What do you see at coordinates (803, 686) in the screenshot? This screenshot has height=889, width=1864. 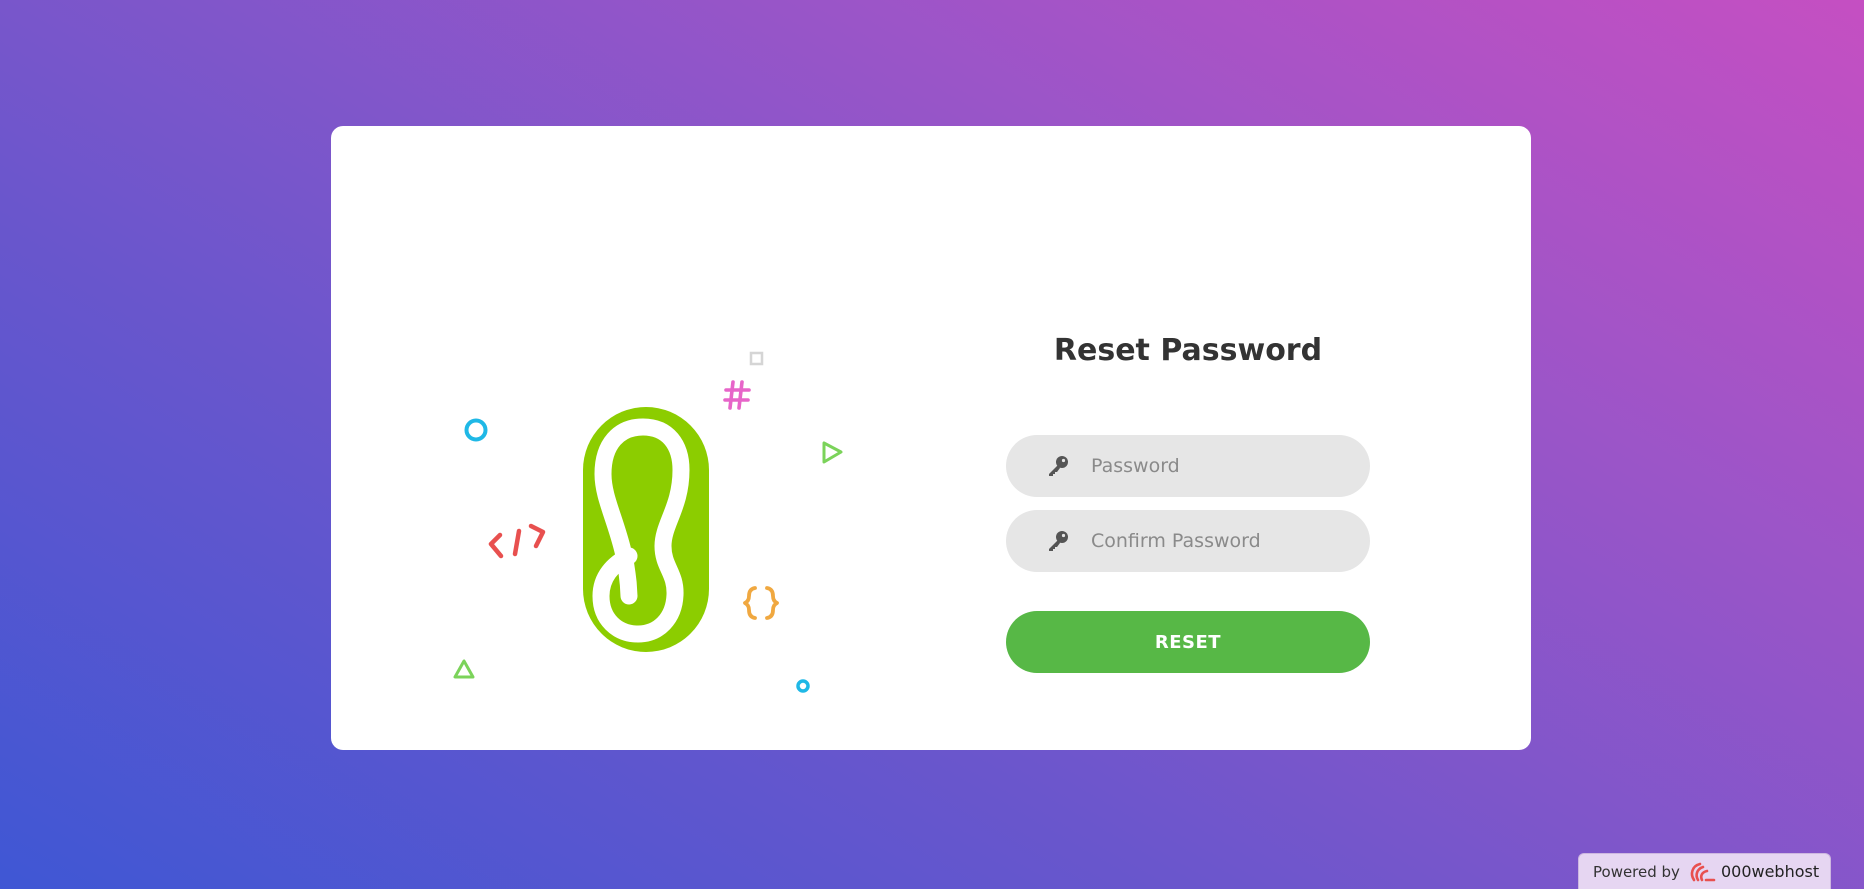 I see `small-circle-icon` at bounding box center [803, 686].